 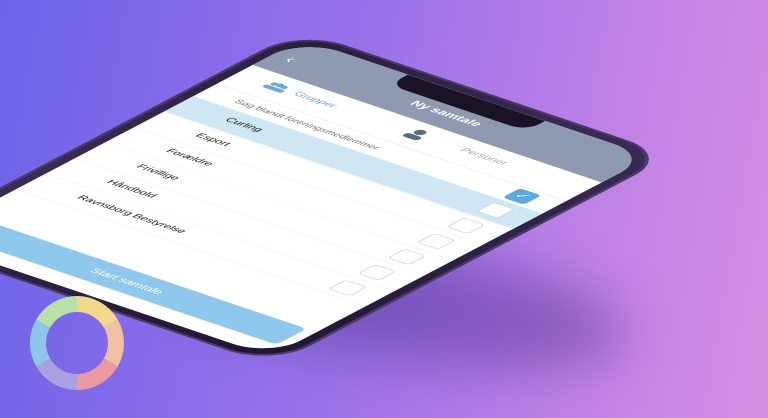 I want to click on tab-groups: Grupper, so click(x=315, y=100).